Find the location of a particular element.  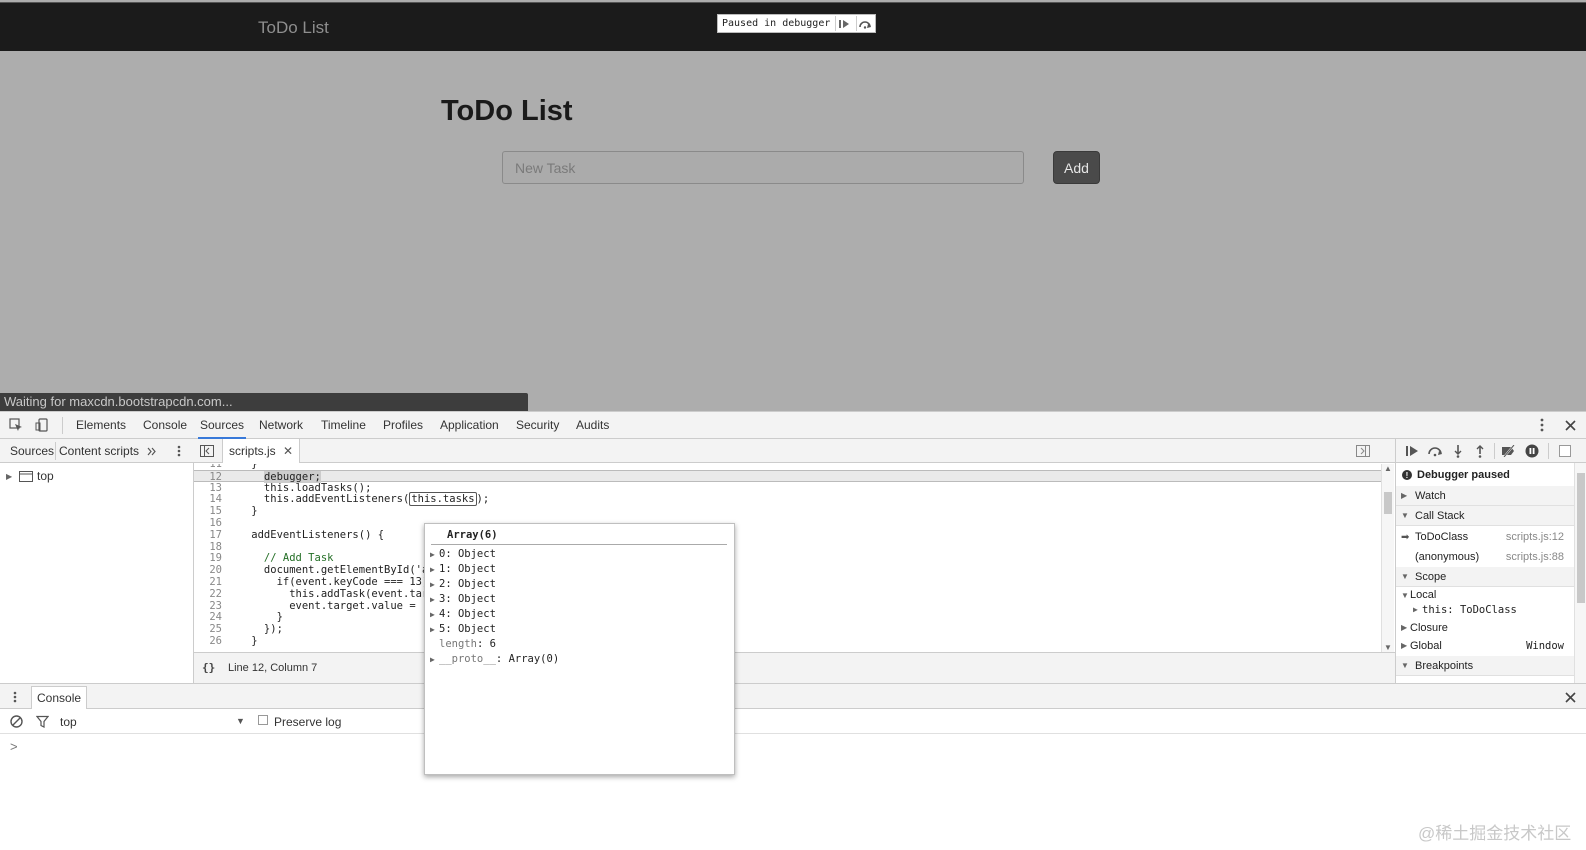

sidebar-scrollbar is located at coordinates (1580, 573).